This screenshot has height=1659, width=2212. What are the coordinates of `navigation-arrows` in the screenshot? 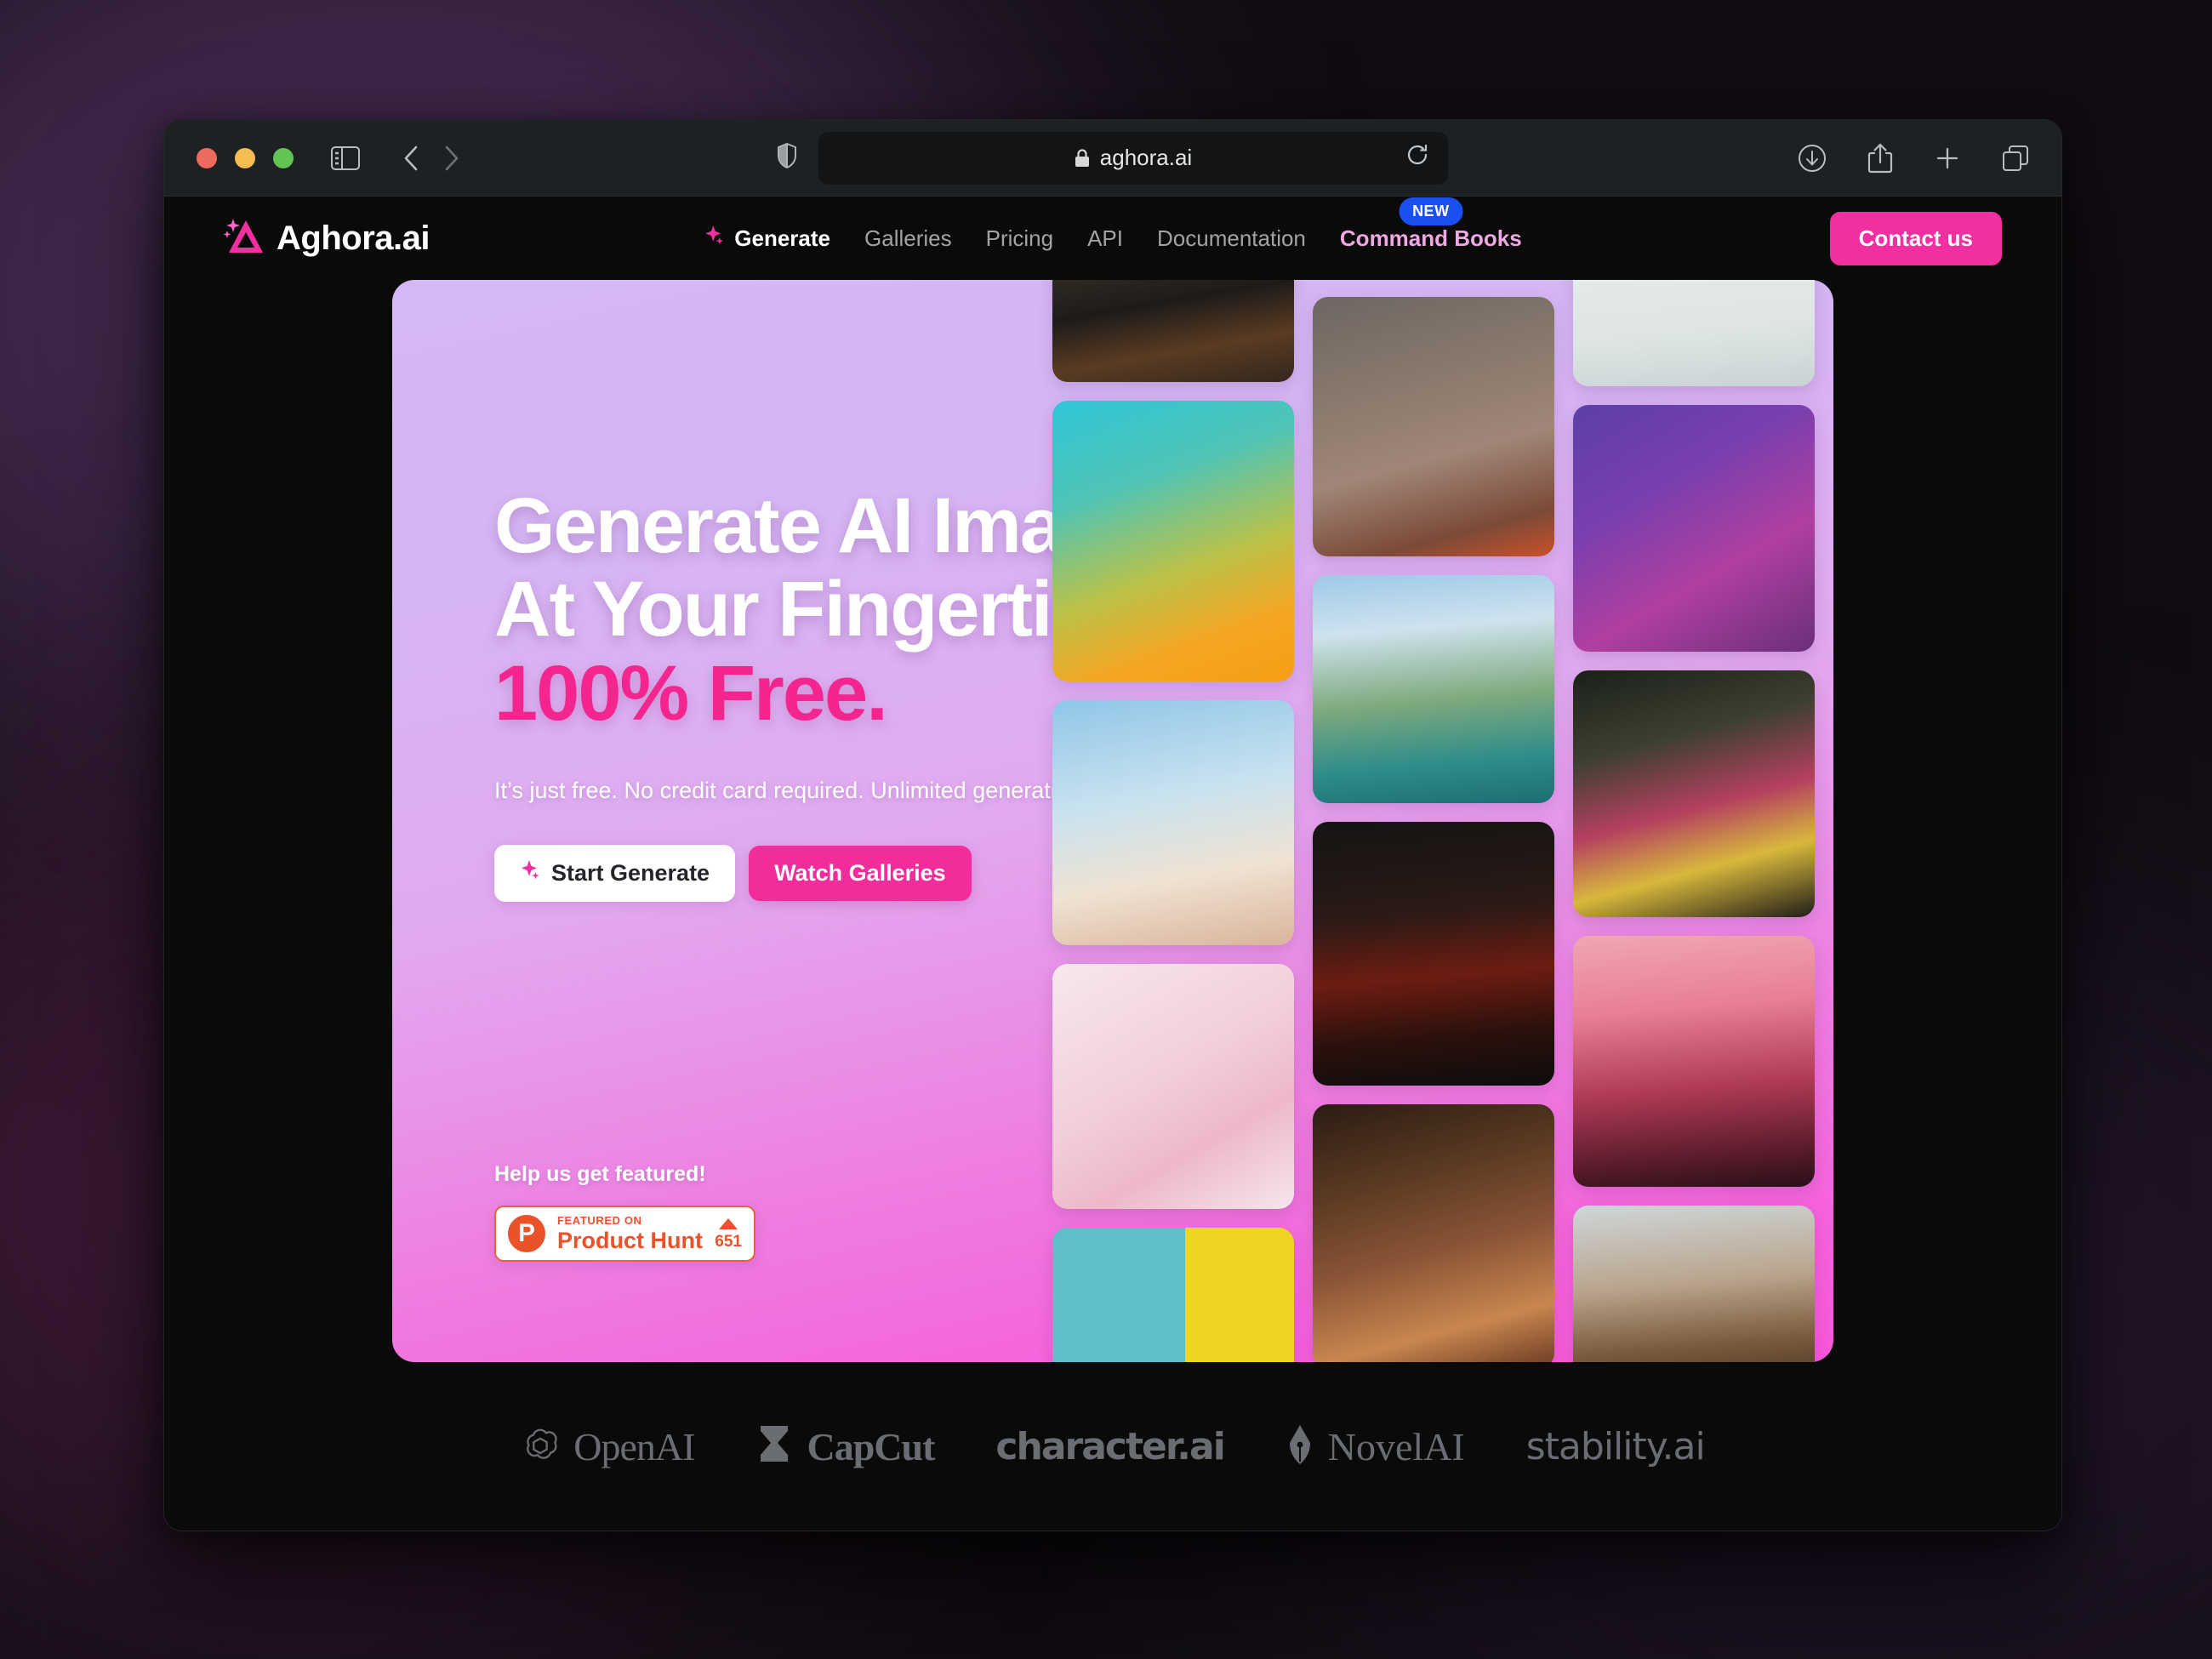 It's located at (431, 158).